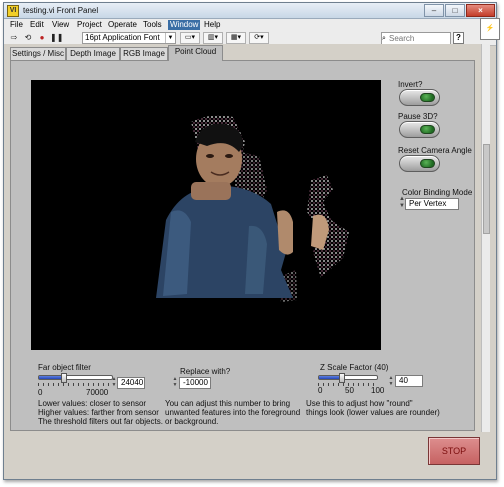  What do you see at coordinates (211, 451) in the screenshot?
I see `bottom-panel-area` at bounding box center [211, 451].